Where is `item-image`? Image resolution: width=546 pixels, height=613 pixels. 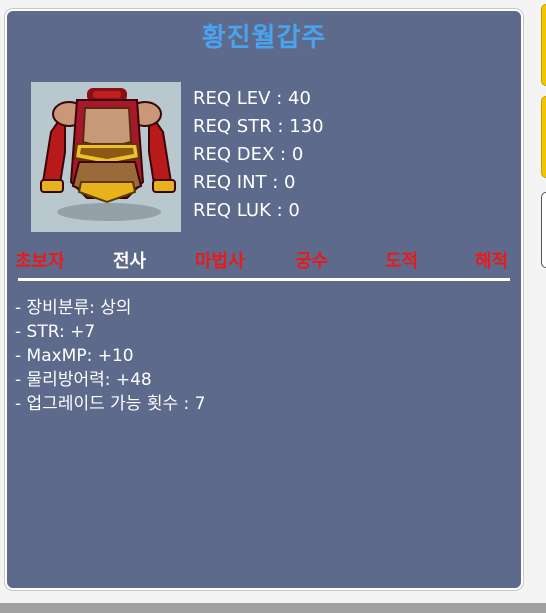 item-image is located at coordinates (106, 157).